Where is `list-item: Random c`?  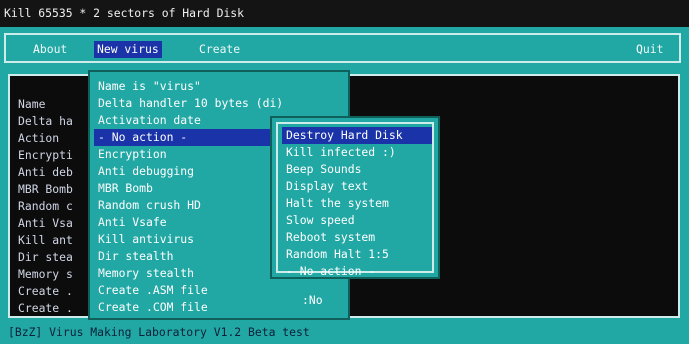 list-item: Random c is located at coordinates (45, 206).